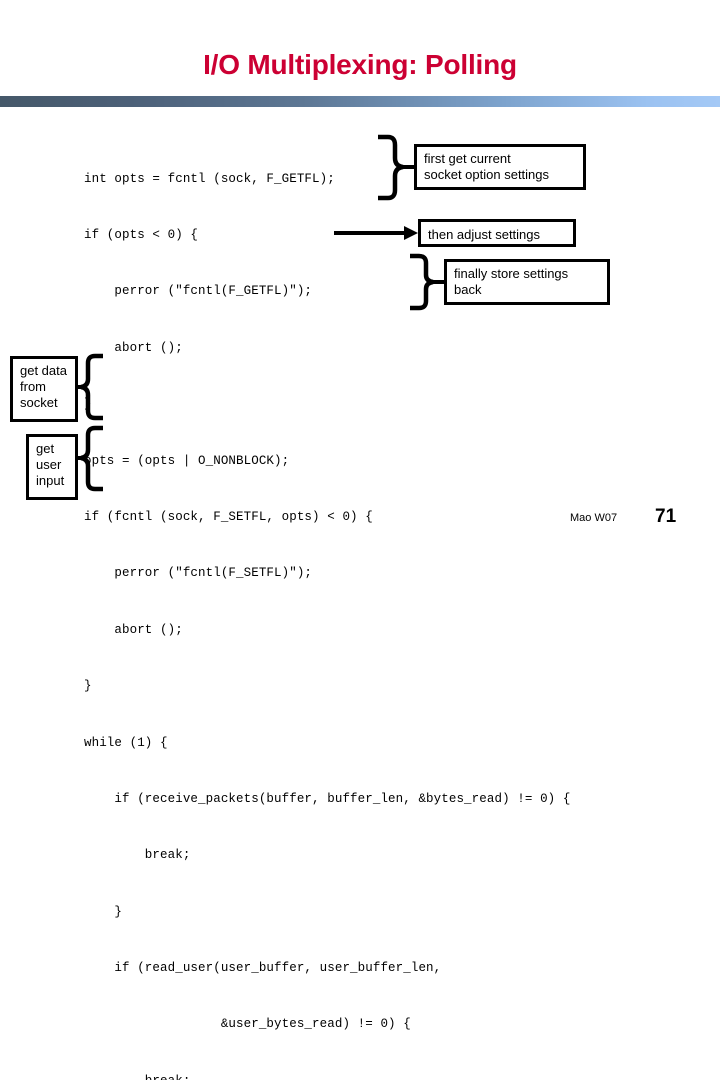 This screenshot has width=720, height=1080. Describe the element at coordinates (247, 1024) in the screenshot. I see `code-line: &user_bytes_read) != 0) {` at that location.